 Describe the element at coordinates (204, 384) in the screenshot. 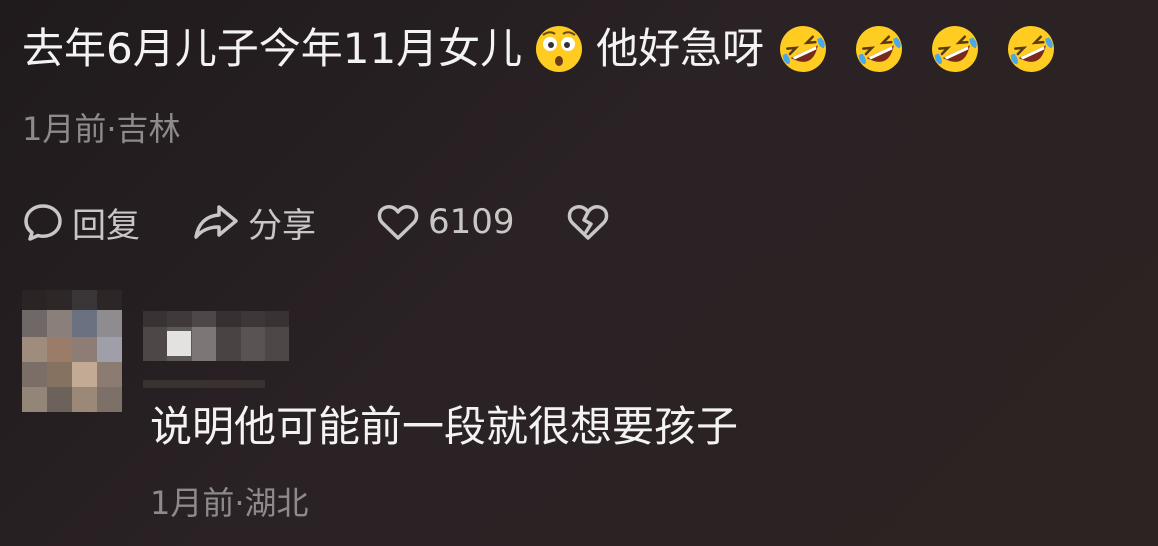

I see `username-underline` at that location.